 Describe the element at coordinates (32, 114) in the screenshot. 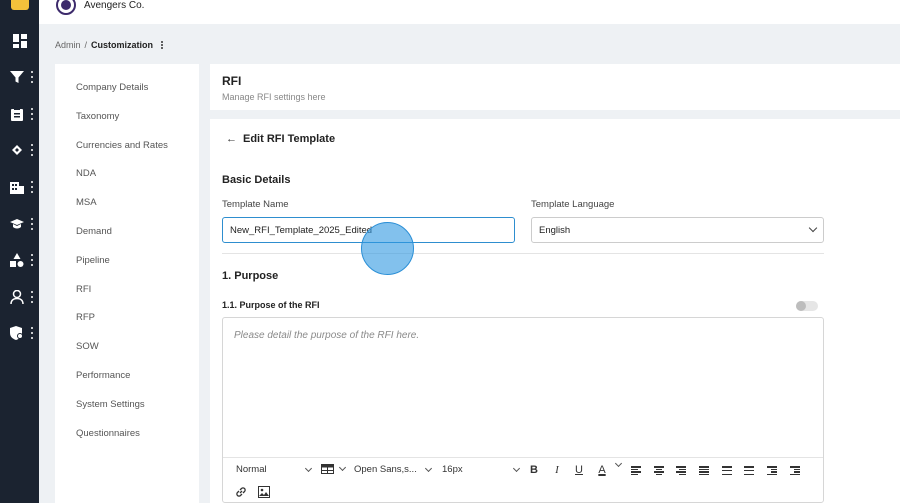

I see `clipboard-menu-icon` at that location.